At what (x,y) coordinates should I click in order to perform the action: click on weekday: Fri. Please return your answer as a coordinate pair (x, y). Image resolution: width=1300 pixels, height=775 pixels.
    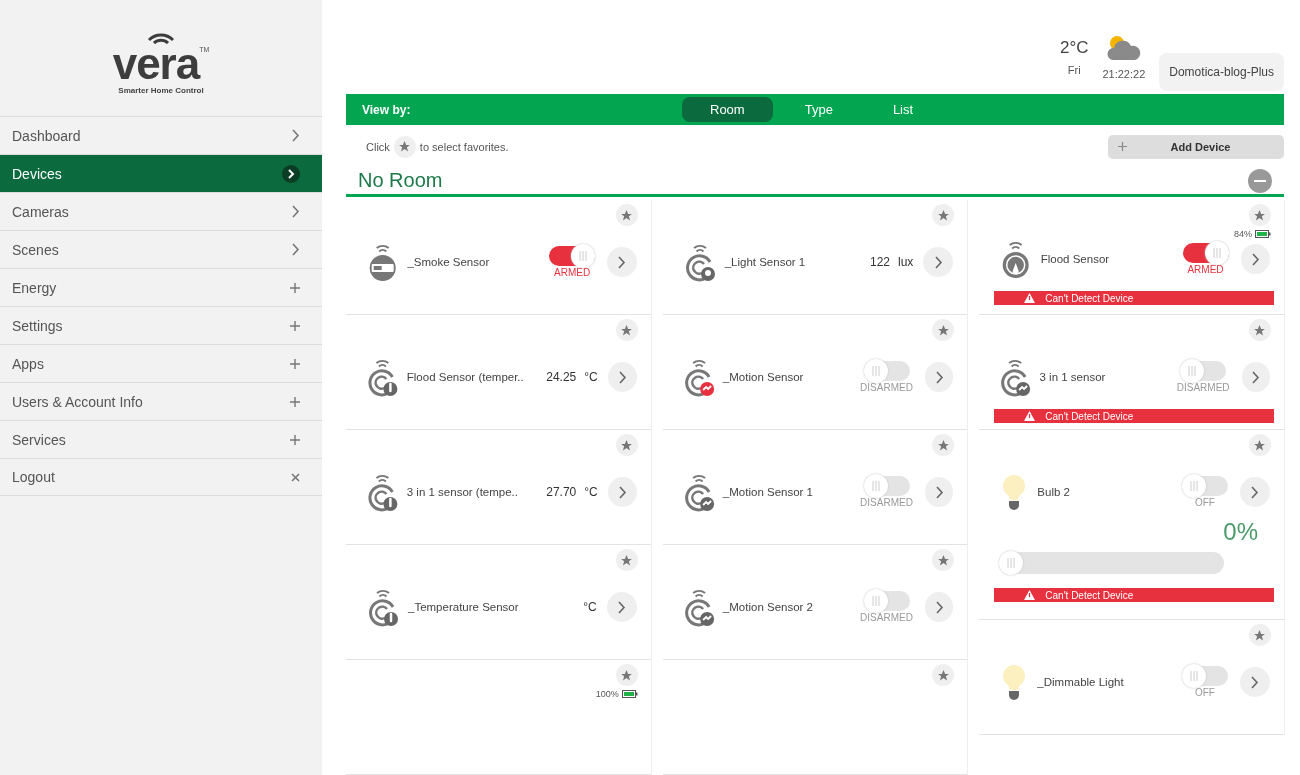
    Looking at the image, I should click on (1074, 69).